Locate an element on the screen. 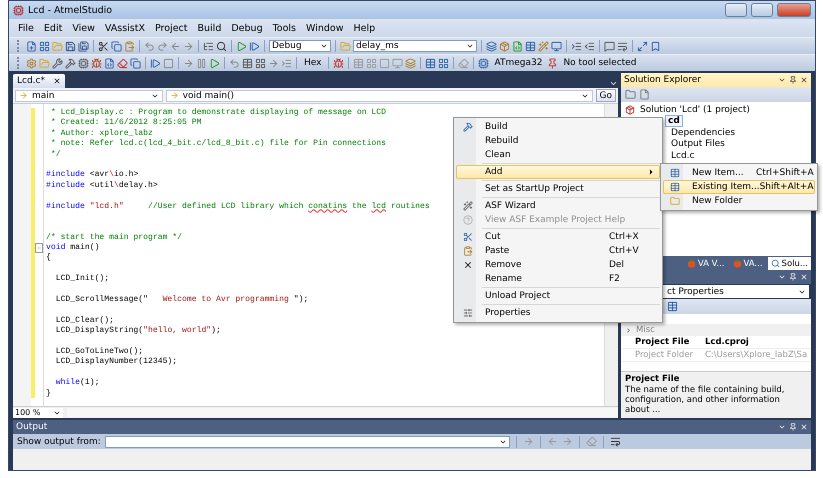  menu-item: View is located at coordinates (83, 28).